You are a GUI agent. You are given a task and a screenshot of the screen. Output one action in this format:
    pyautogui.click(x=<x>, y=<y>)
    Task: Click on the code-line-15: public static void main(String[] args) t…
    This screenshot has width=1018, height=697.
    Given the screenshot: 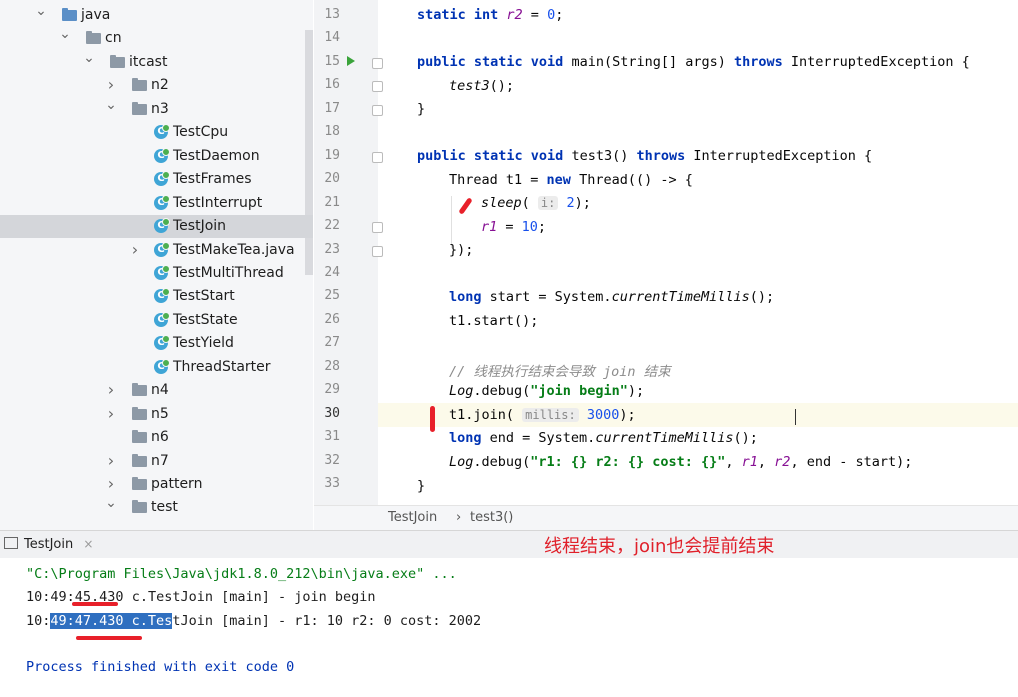 What is the action you would take?
    pyautogui.click(x=693, y=62)
    